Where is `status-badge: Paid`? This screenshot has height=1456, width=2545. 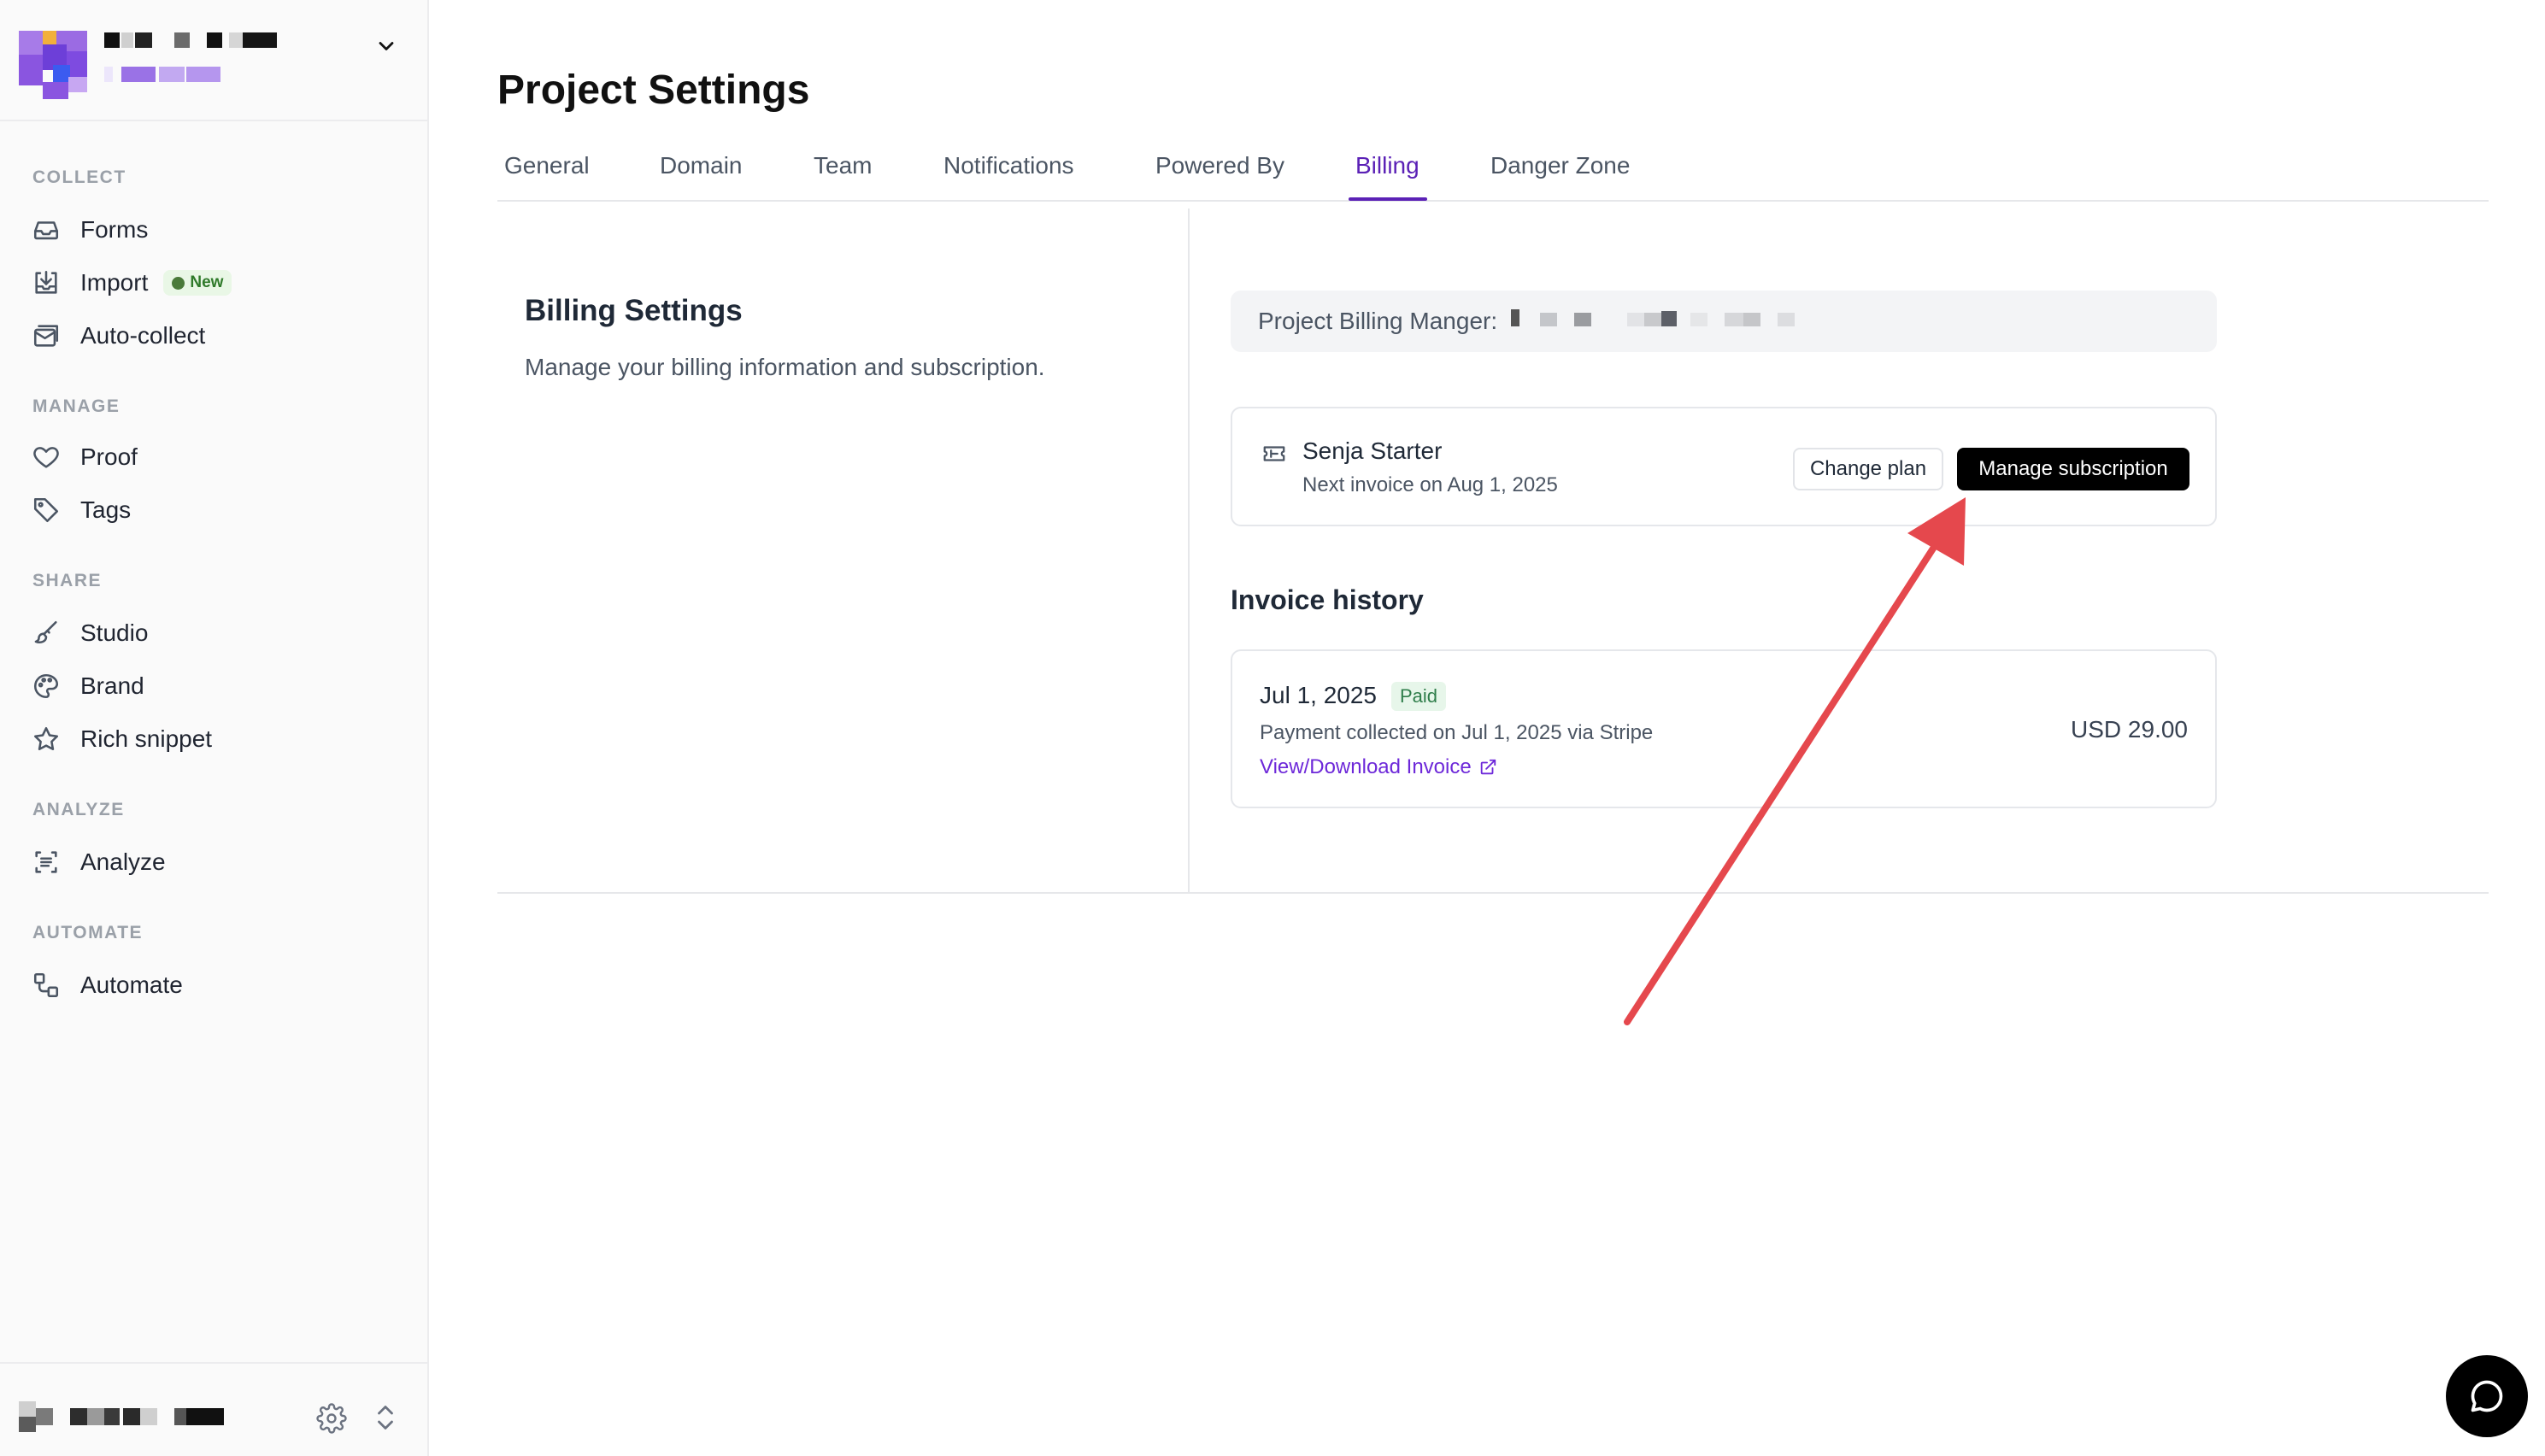 status-badge: Paid is located at coordinates (1419, 697).